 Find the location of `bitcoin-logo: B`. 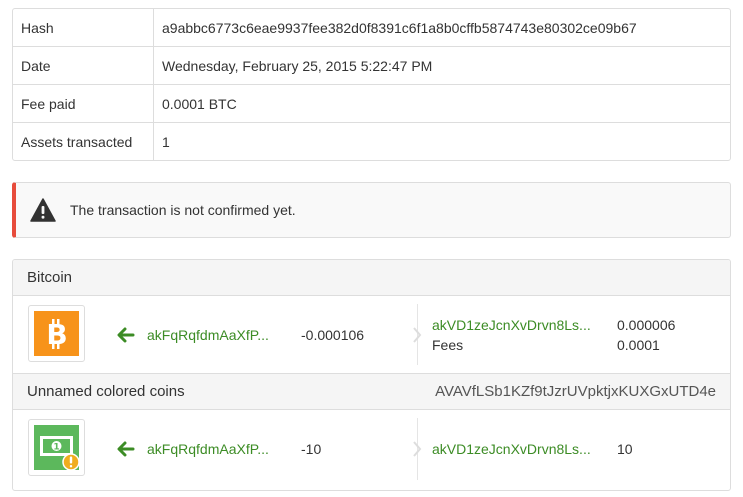

bitcoin-logo: B is located at coordinates (56, 333).